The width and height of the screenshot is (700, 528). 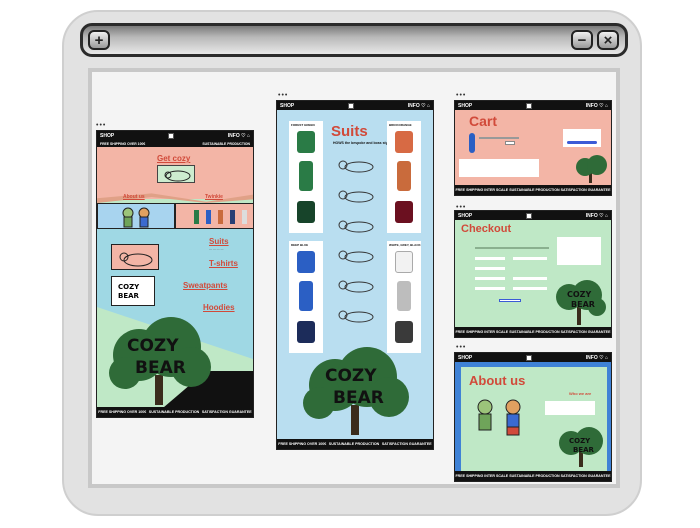 What do you see at coordinates (404, 296) in the screenshot?
I see `pants-grey` at bounding box center [404, 296].